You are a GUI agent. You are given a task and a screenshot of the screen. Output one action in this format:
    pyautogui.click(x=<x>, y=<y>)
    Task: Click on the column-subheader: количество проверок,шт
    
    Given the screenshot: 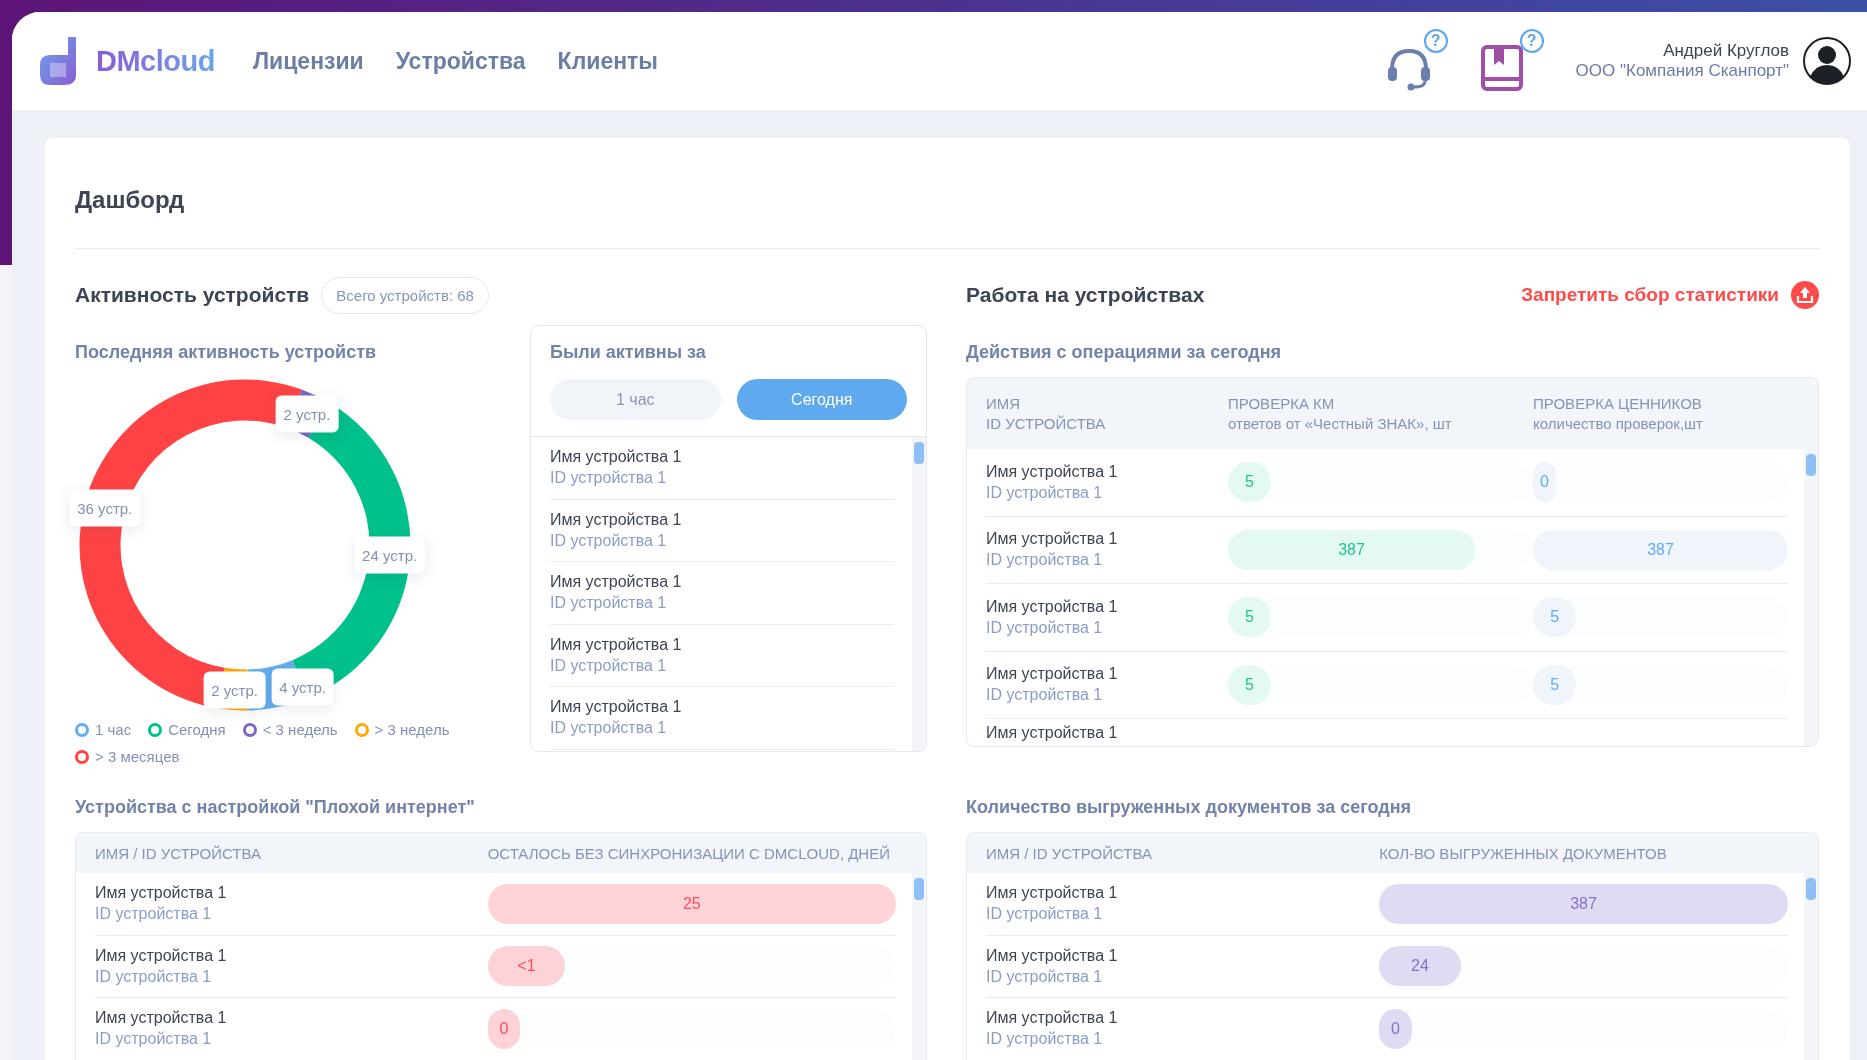 What is the action you would take?
    pyautogui.click(x=1618, y=423)
    